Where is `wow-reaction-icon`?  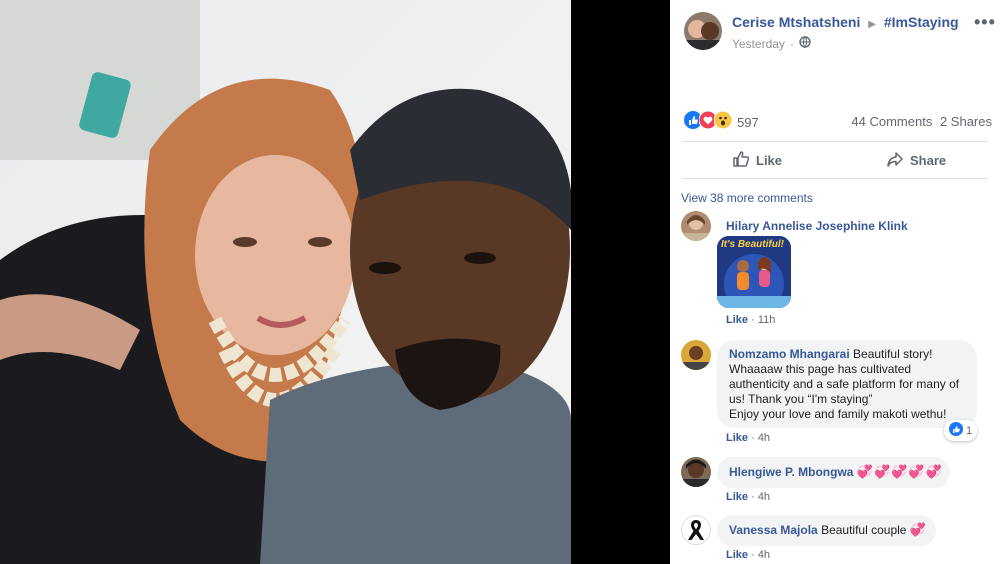 wow-reaction-icon is located at coordinates (723, 122).